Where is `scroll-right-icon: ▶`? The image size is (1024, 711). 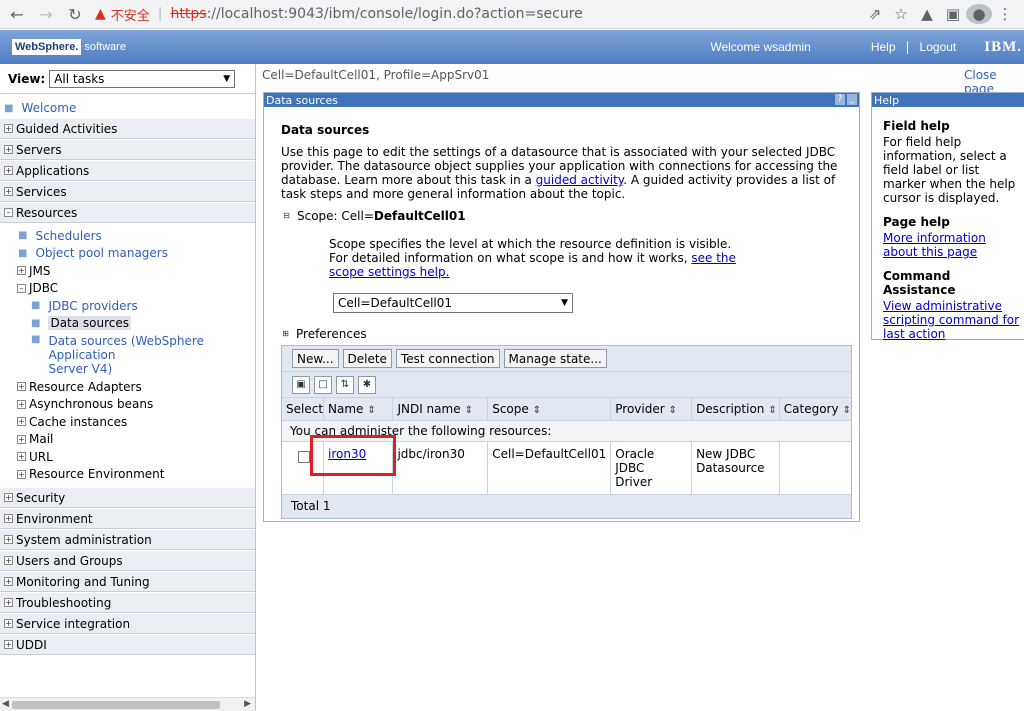 scroll-right-icon: ▶ is located at coordinates (247, 704).